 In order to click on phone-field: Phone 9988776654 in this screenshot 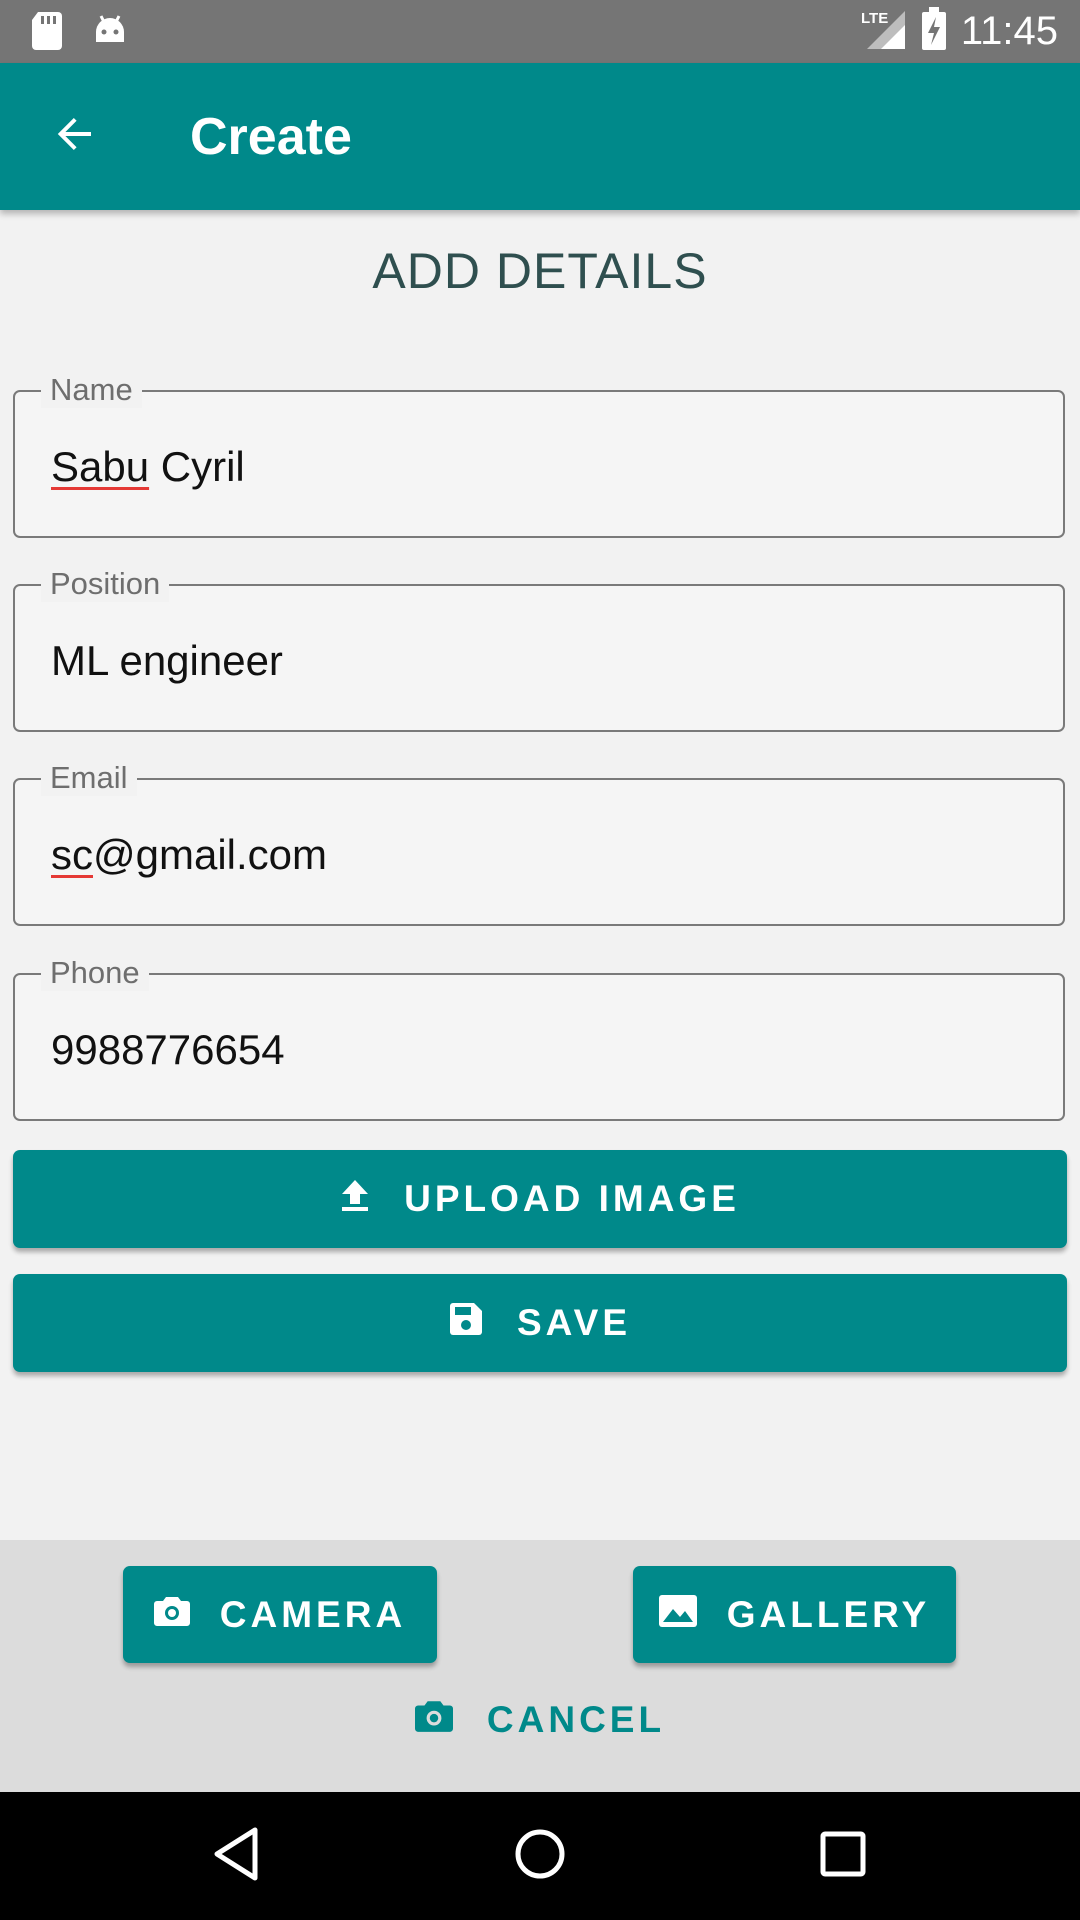, I will do `click(539, 1038)`.